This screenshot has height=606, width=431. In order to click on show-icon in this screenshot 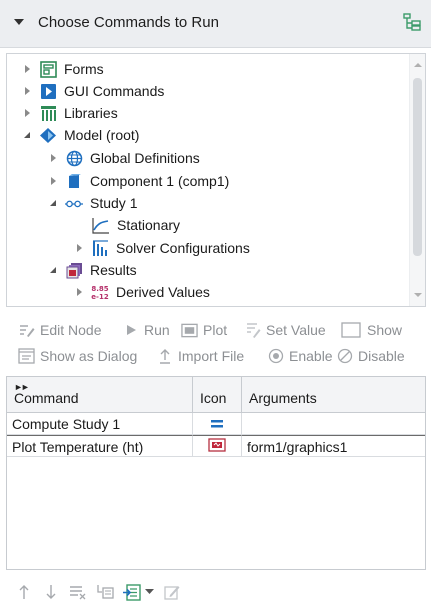, I will do `click(351, 330)`.